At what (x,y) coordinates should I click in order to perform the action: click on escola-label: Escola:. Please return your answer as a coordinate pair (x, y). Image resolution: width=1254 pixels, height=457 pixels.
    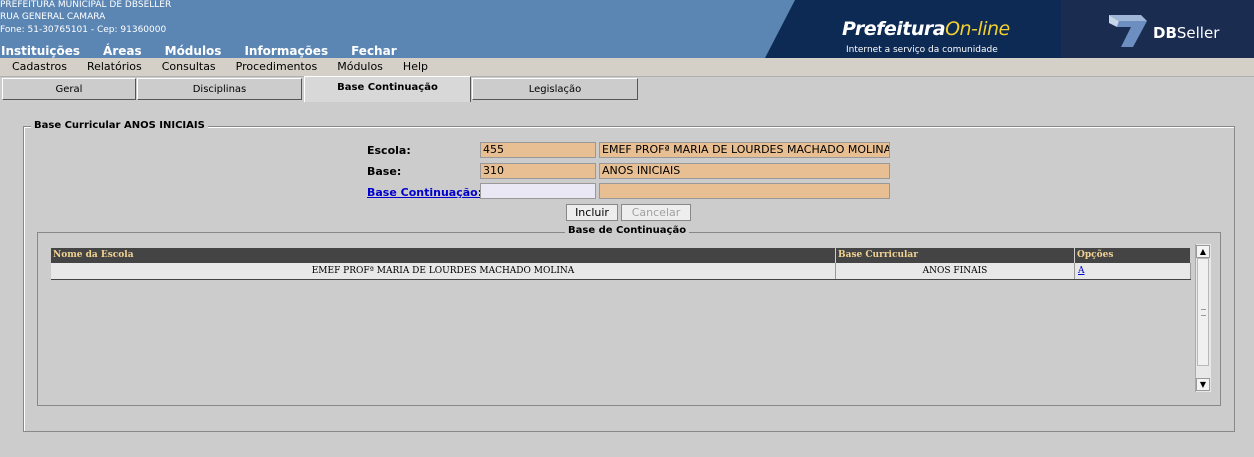
    Looking at the image, I should click on (389, 150).